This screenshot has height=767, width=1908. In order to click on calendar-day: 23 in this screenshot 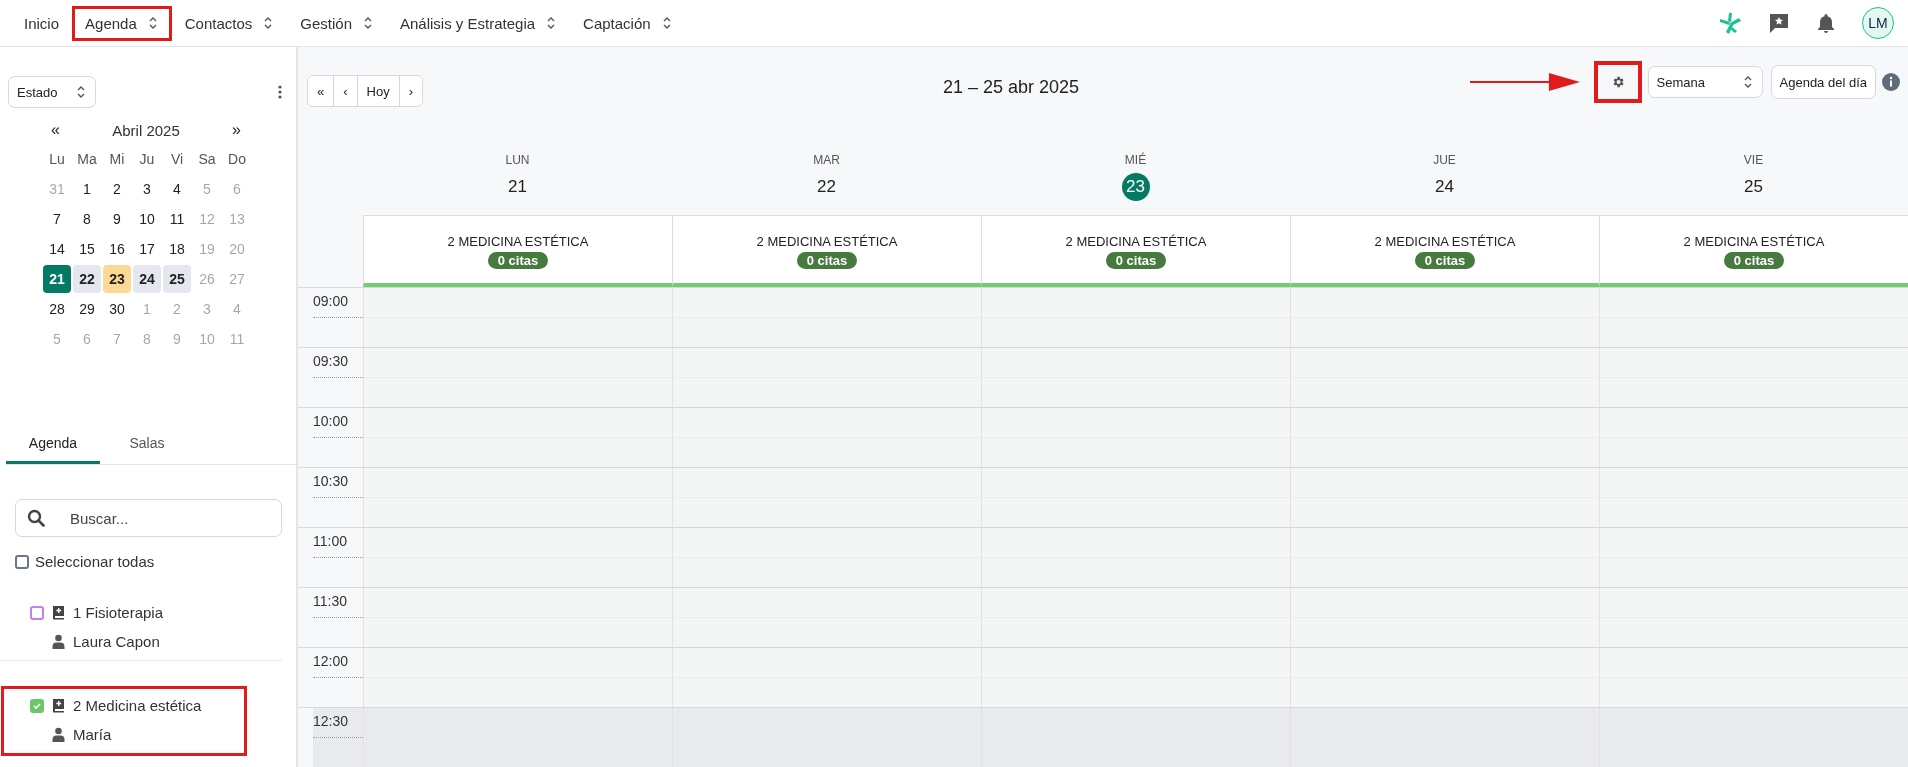, I will do `click(117, 279)`.